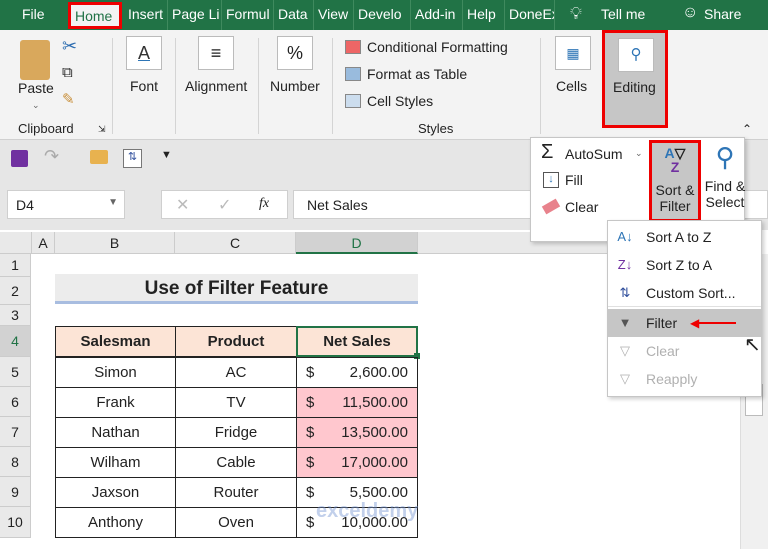 This screenshot has width=768, height=549. What do you see at coordinates (115, 462) in the screenshot?
I see `cell-salesman: Wilham` at bounding box center [115, 462].